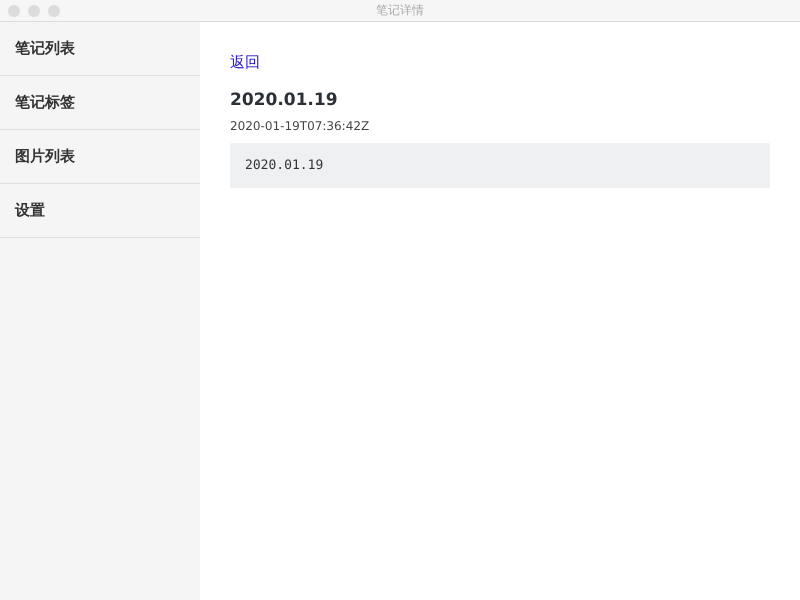  Describe the element at coordinates (400, 10) in the screenshot. I see `window-title: 笔记详情` at that location.